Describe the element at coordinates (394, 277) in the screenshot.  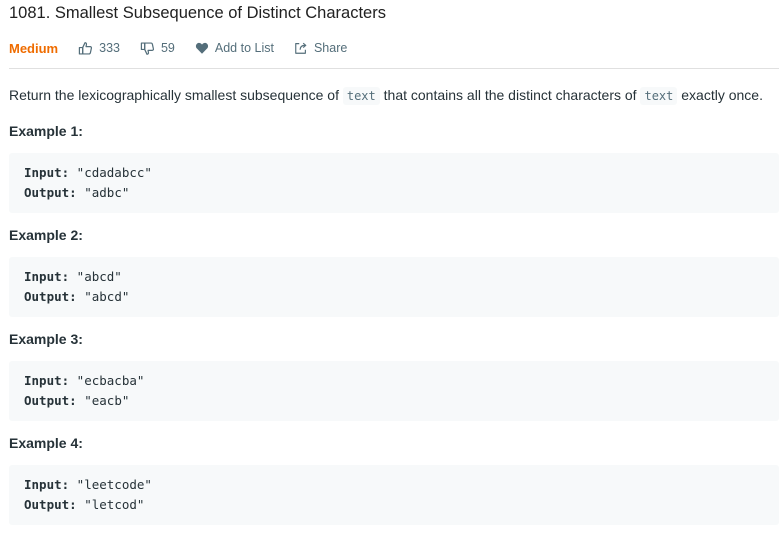
I see `example-2-input-line: Input: "abcd"` at that location.